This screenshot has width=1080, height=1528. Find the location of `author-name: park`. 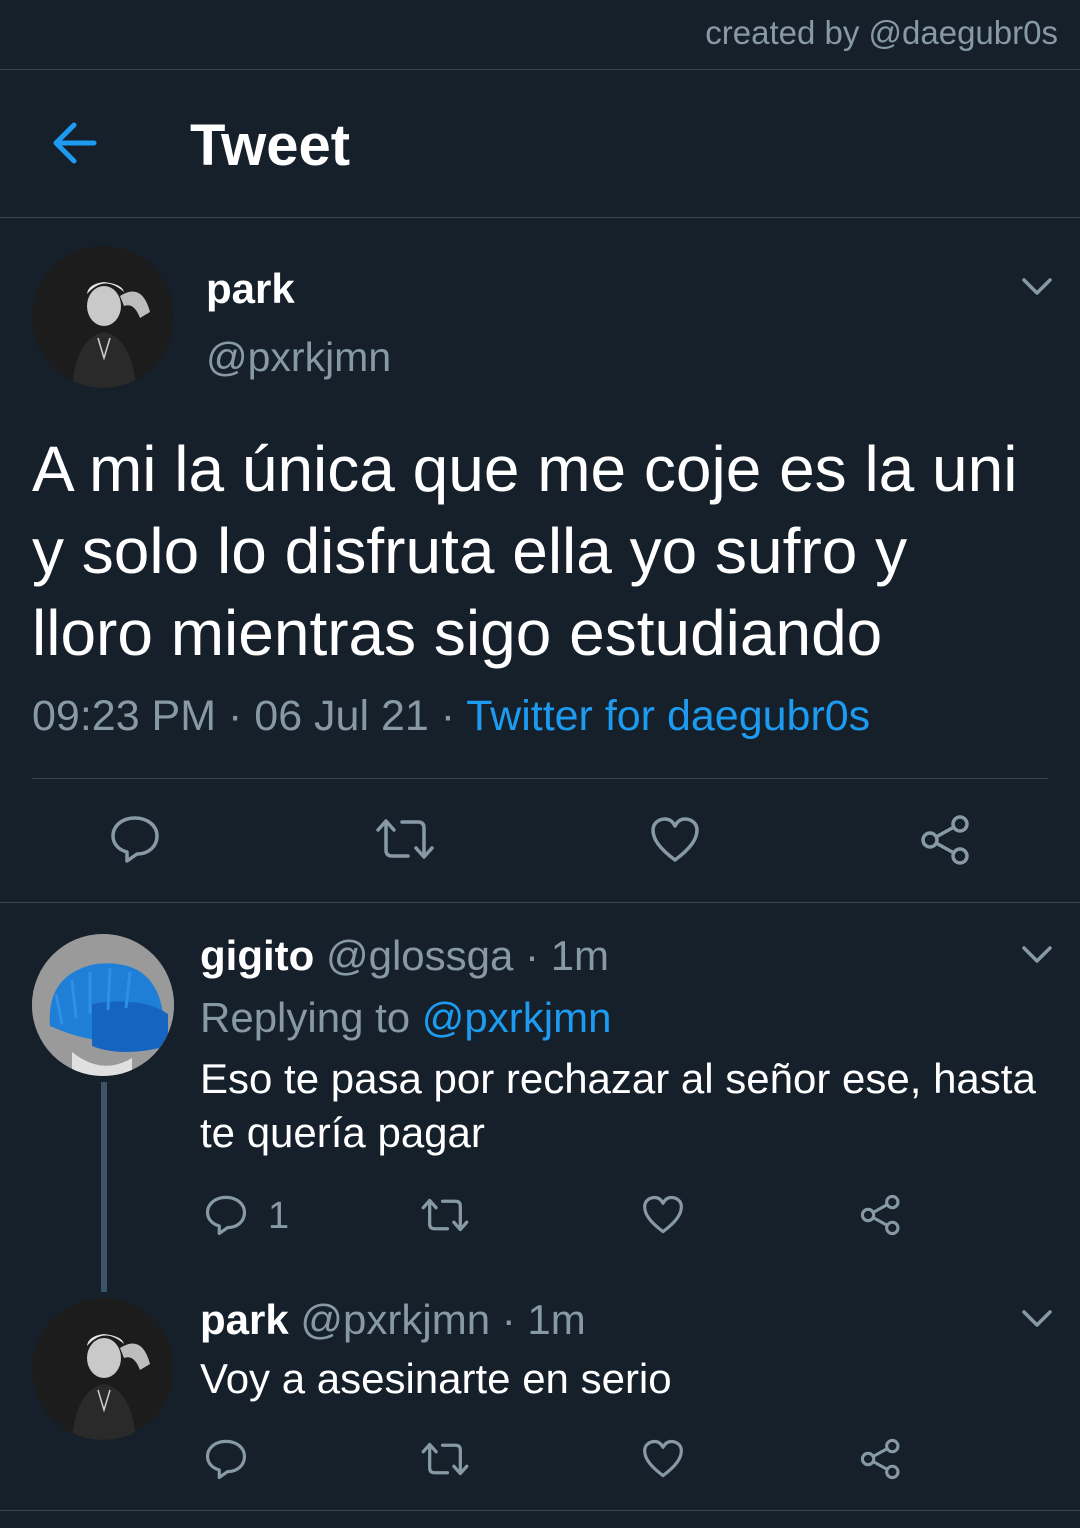

author-name: park is located at coordinates (250, 289).